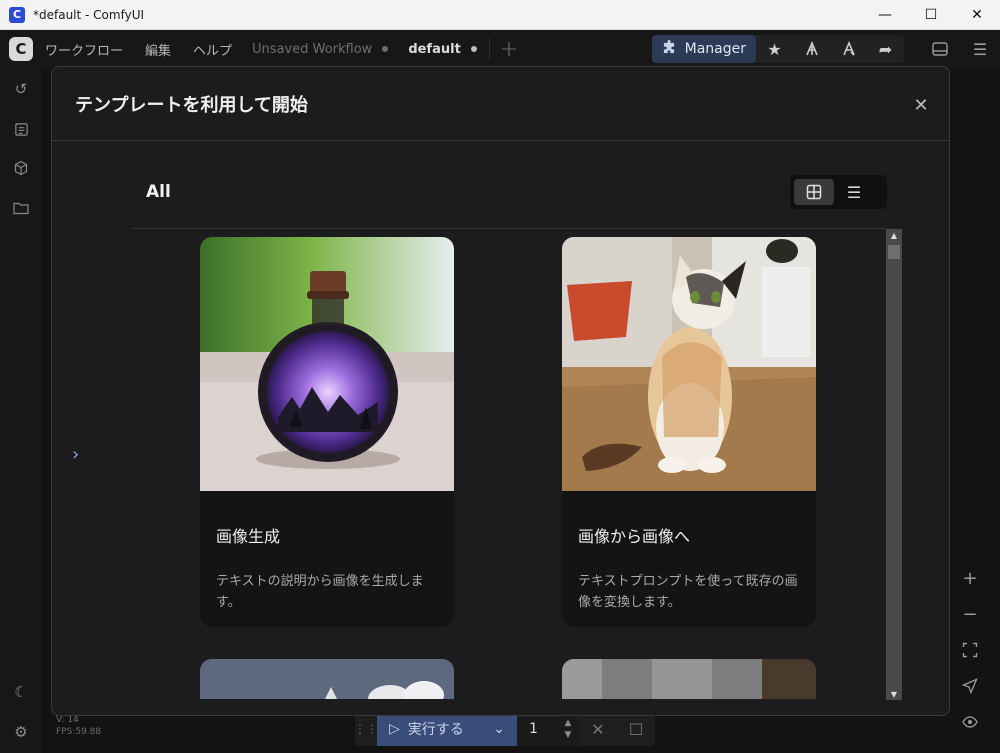 This screenshot has height=753, width=1000. Describe the element at coordinates (848, 49) in the screenshot. I see `model-library-icon` at that location.